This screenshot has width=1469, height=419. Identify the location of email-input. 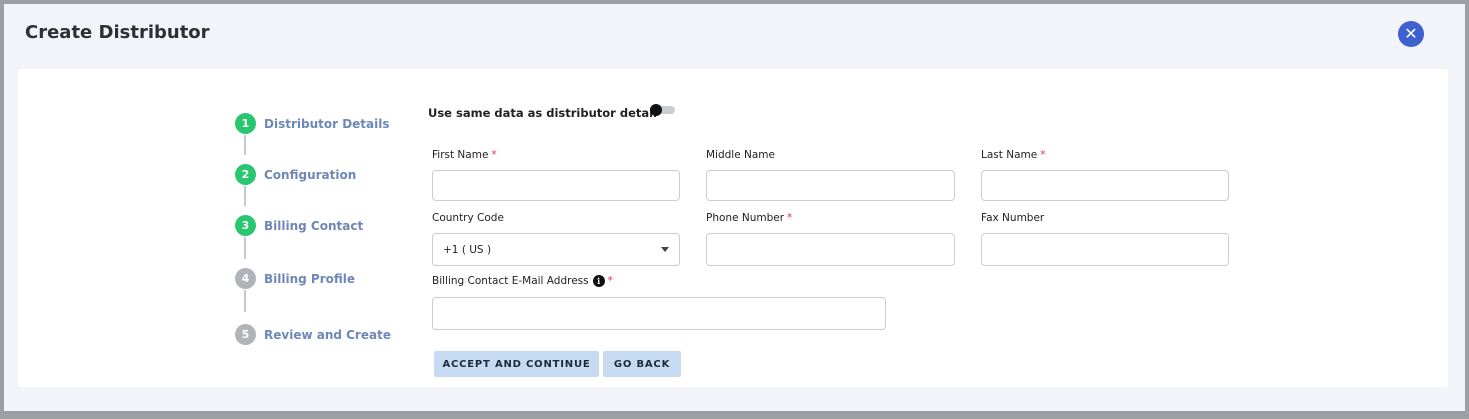
(659, 313).